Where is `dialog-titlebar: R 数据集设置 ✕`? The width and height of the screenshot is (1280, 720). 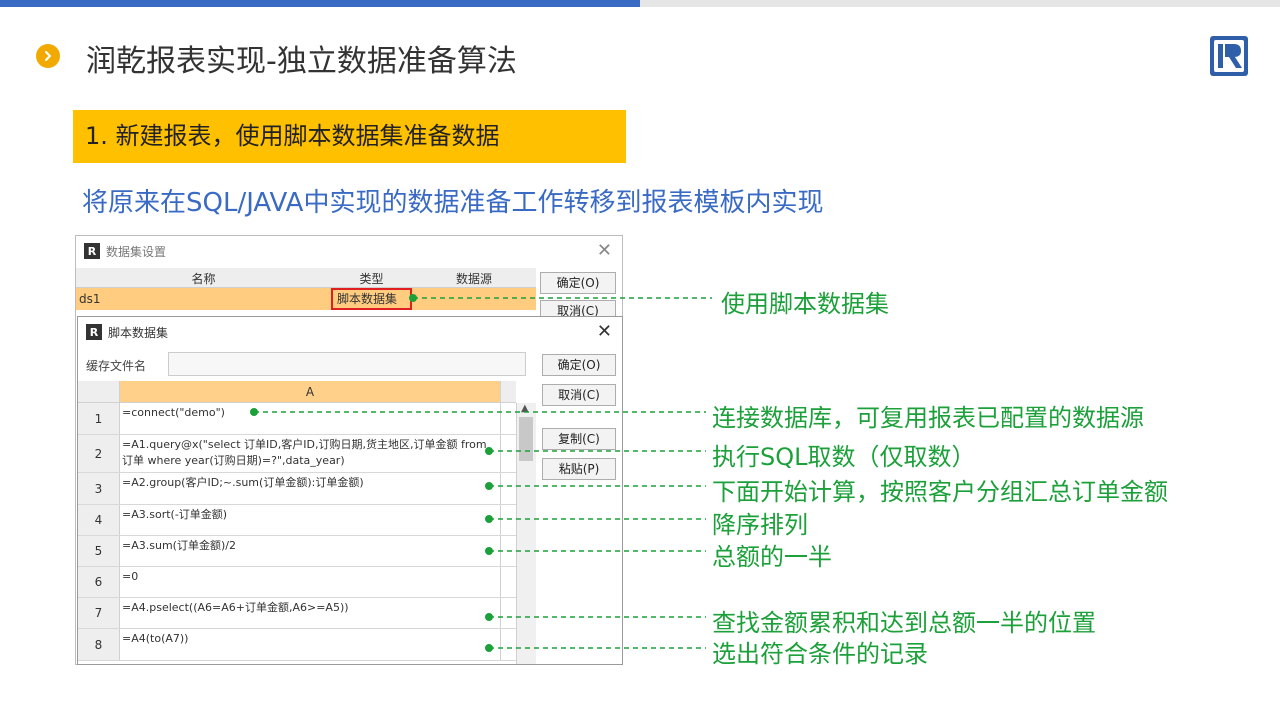
dialog-titlebar: R 数据集设置 ✕ is located at coordinates (349, 251).